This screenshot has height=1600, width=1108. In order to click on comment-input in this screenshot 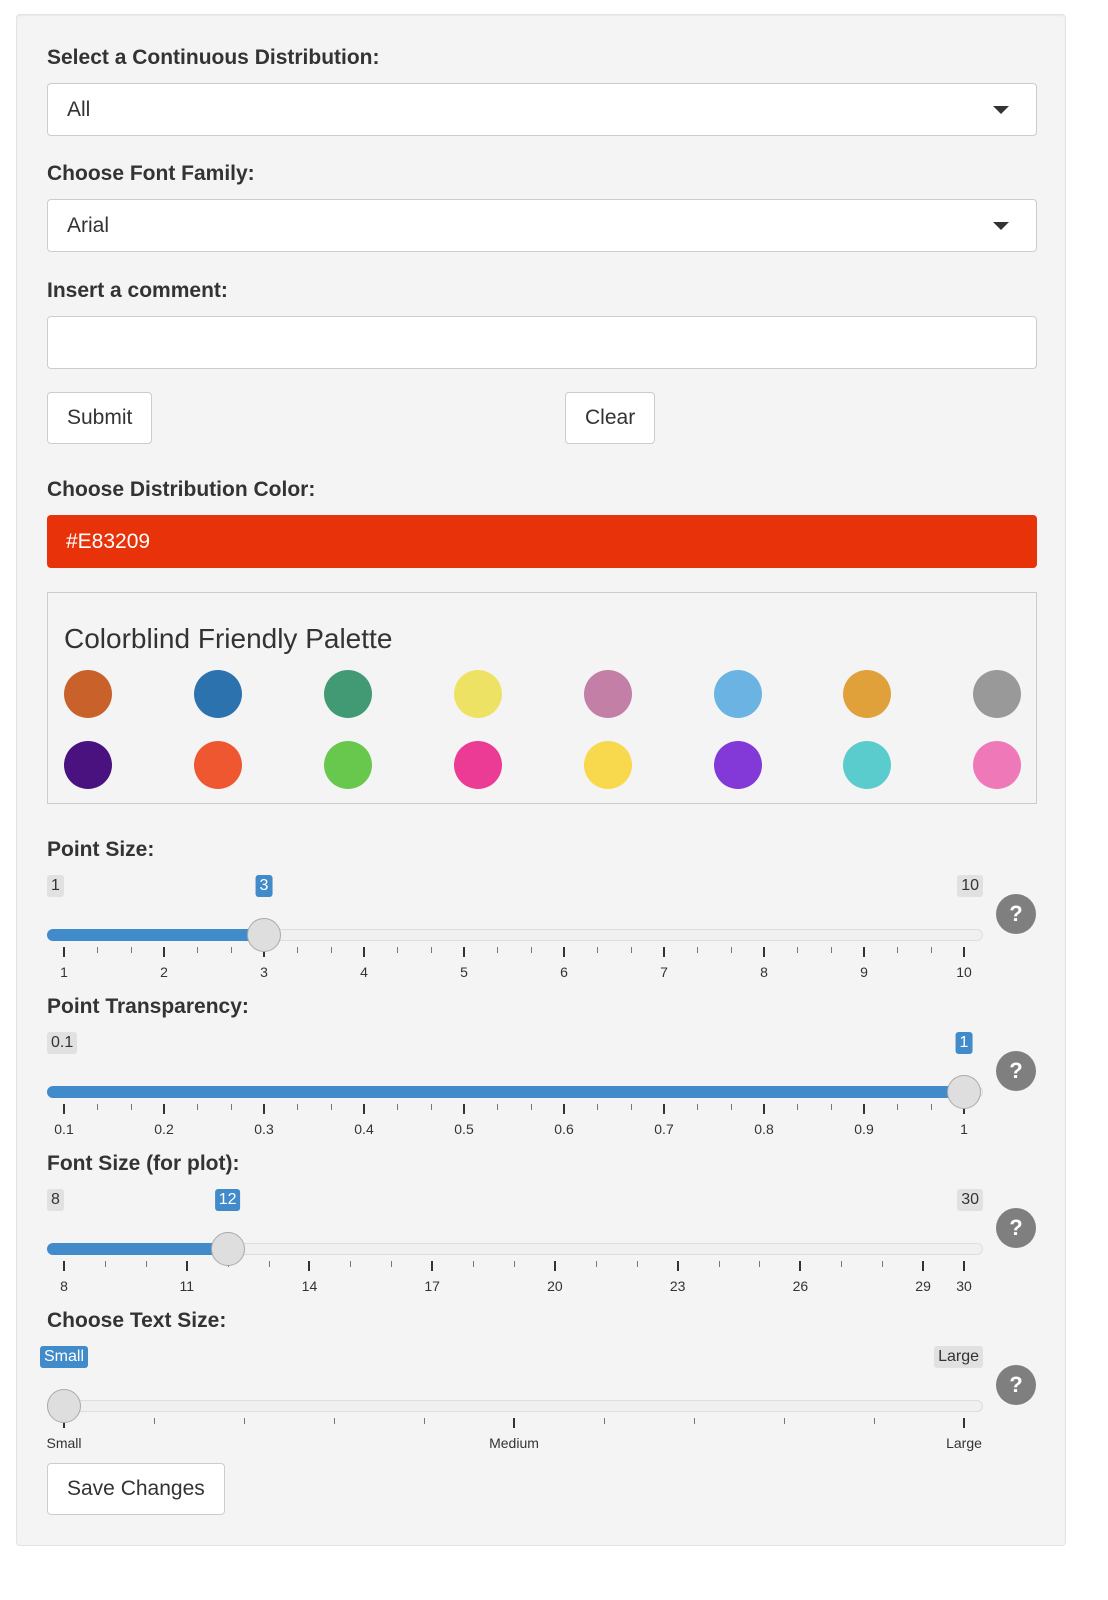, I will do `click(542, 342)`.